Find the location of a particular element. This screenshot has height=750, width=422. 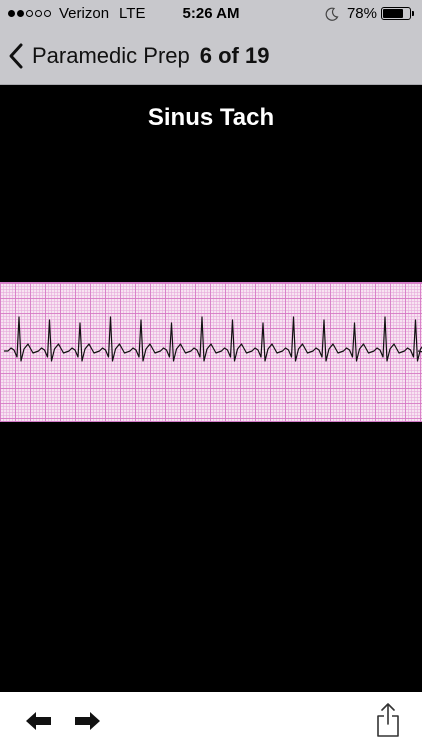

back-button: Paramedic Prep 6 of 19 is located at coordinates (138, 56).